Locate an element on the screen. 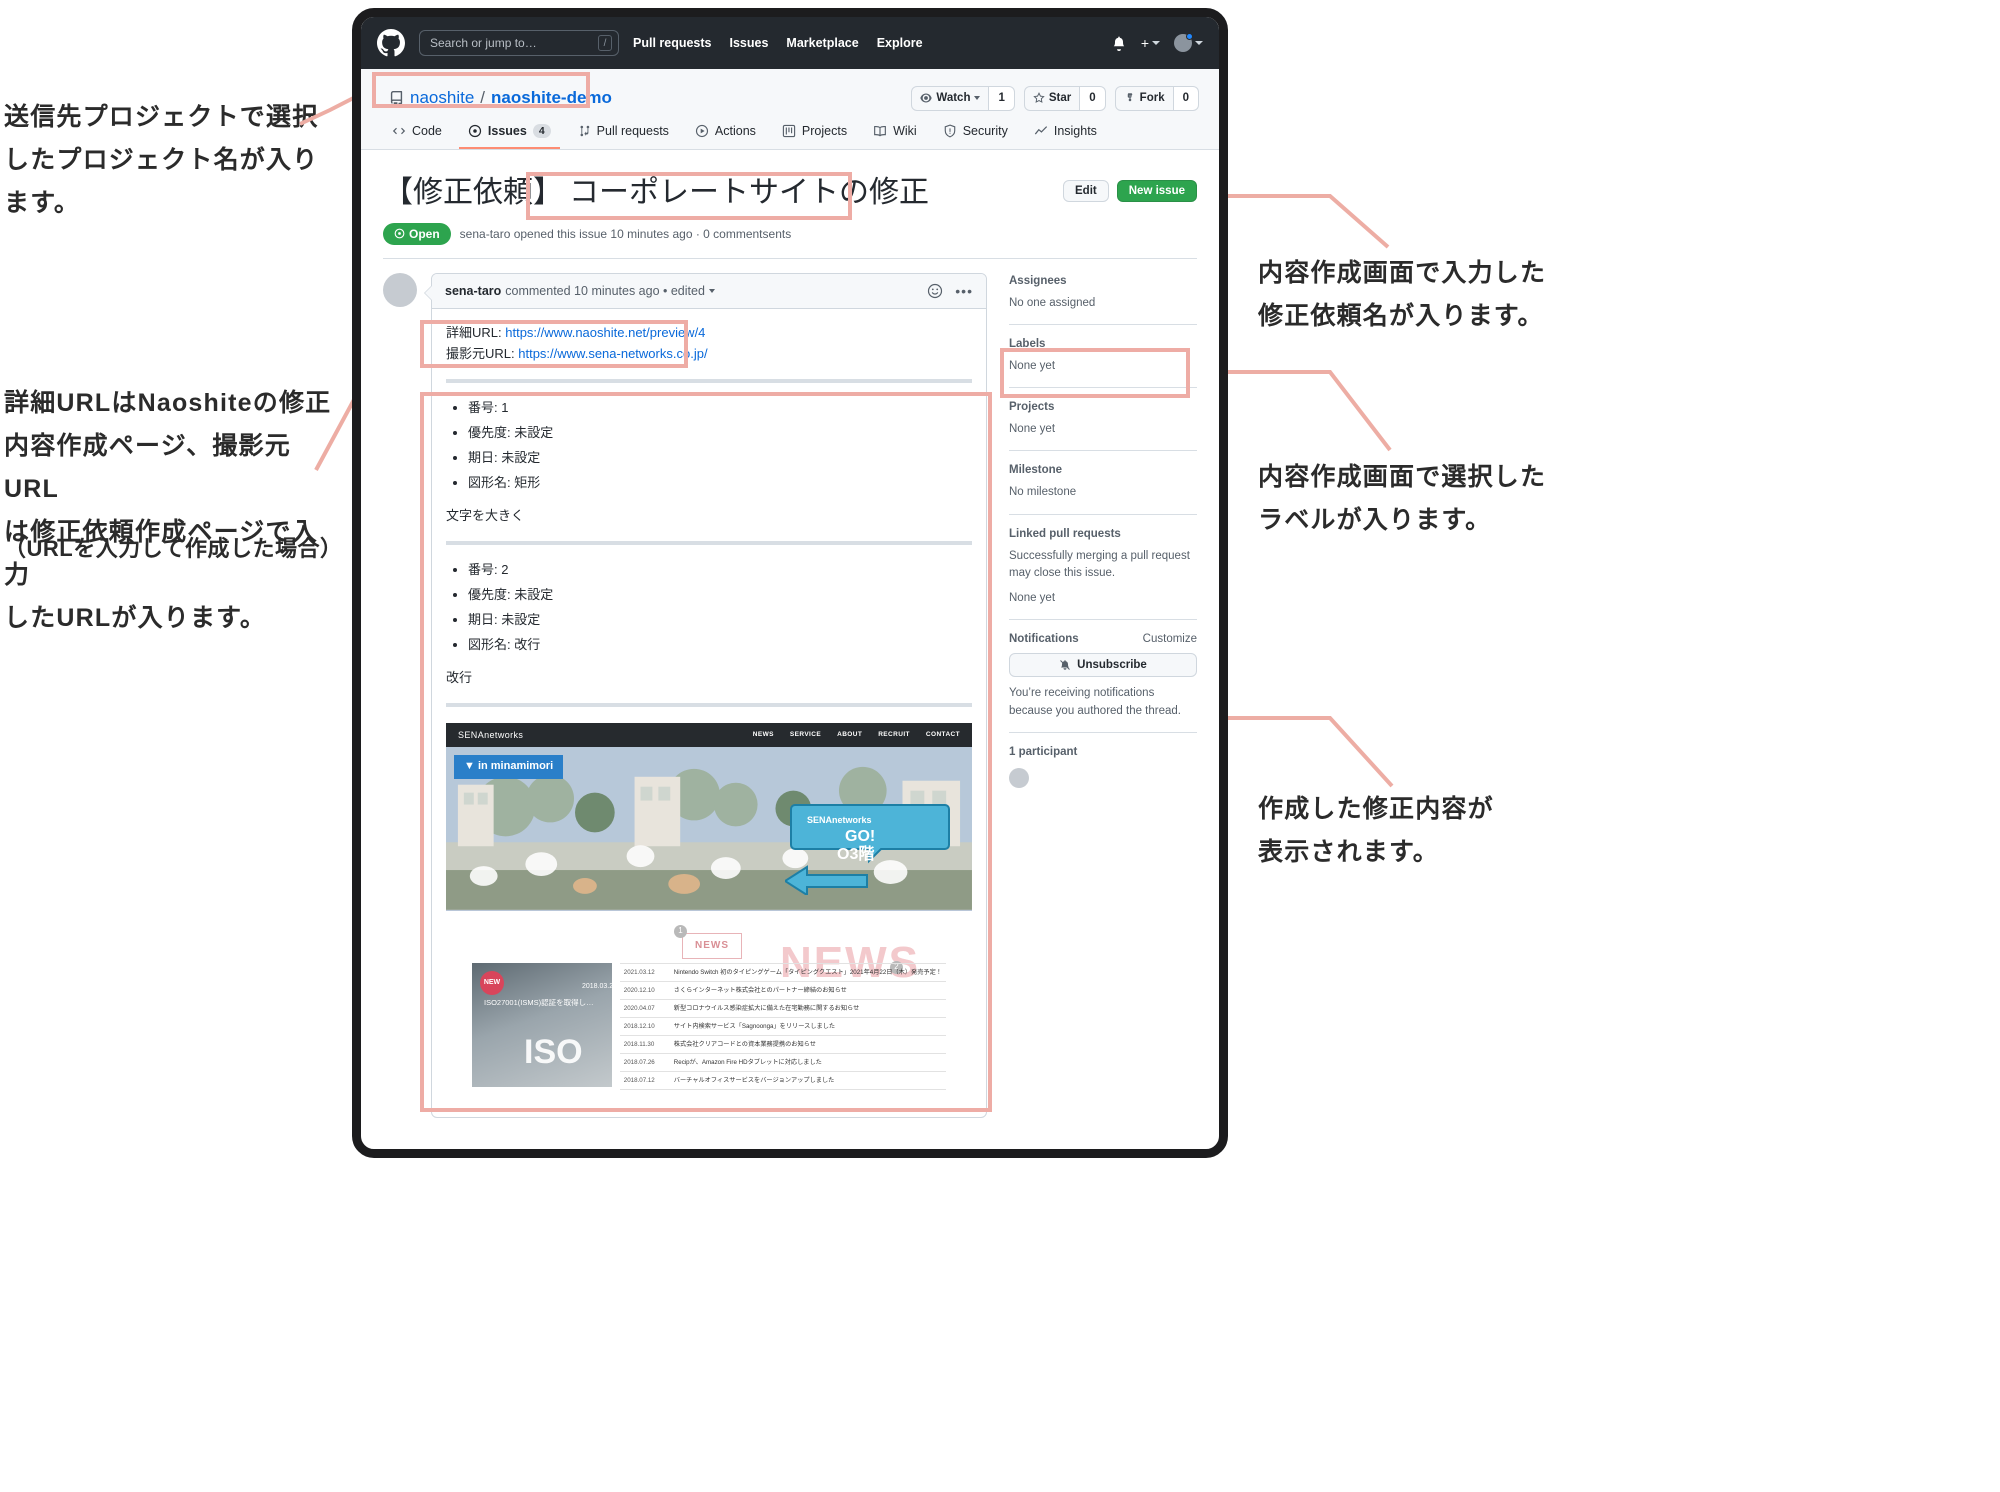 This screenshot has width=2000, height=1492. news-list-item: 2018.12.10 サイト内検索サービス「Sagnoonga」をリリースしました is located at coordinates (782, 1027).